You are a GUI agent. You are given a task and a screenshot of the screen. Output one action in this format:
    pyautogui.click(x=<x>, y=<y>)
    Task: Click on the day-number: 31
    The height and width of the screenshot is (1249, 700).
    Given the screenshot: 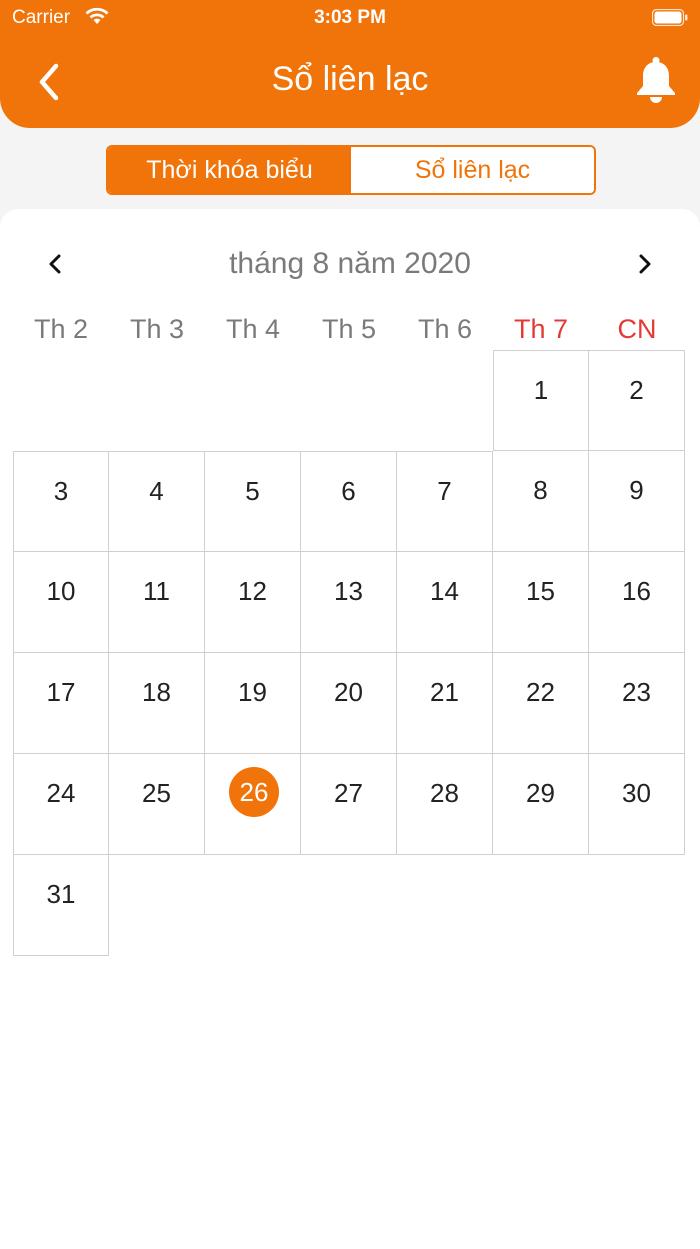 What is the action you would take?
    pyautogui.click(x=61, y=894)
    